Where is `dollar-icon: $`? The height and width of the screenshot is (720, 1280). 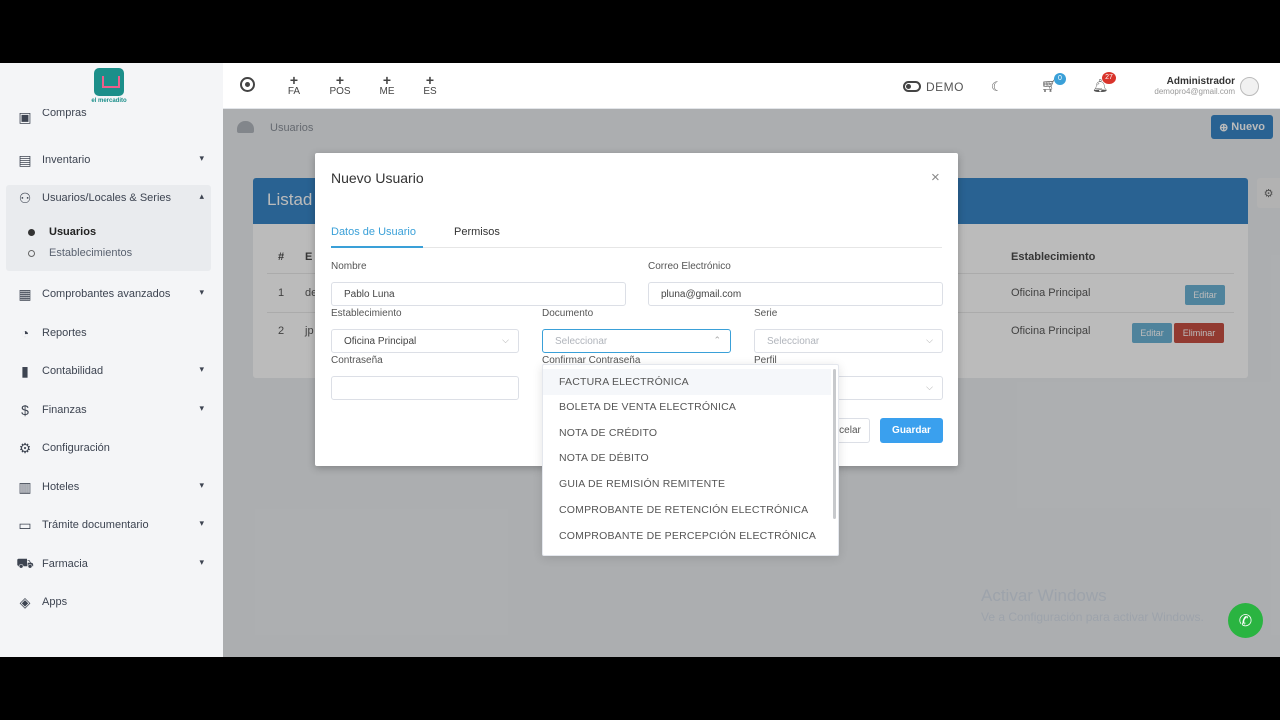
dollar-icon: $ is located at coordinates (25, 410).